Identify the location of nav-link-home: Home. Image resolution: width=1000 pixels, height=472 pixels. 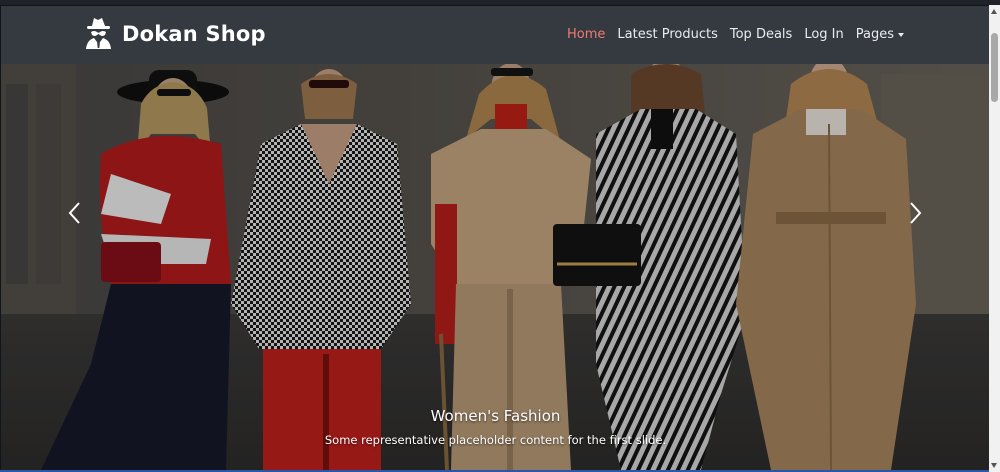
(586, 34).